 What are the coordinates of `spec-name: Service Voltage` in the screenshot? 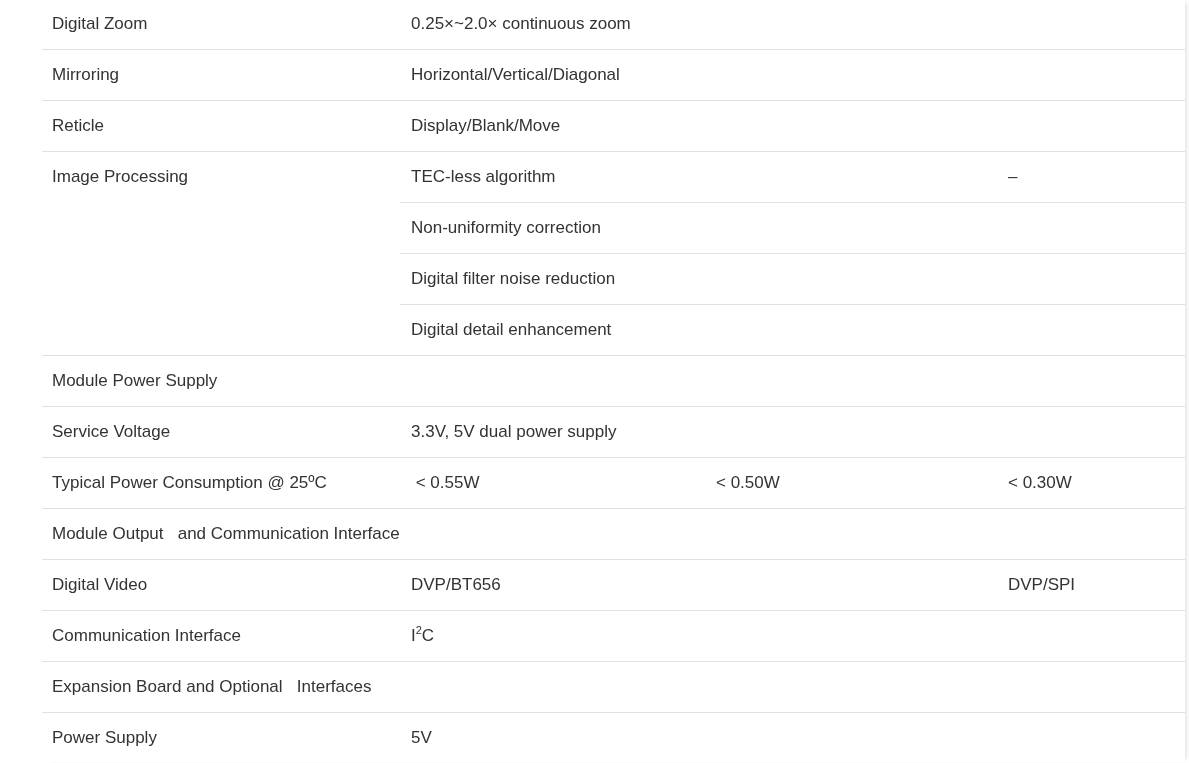 It's located at (111, 432).